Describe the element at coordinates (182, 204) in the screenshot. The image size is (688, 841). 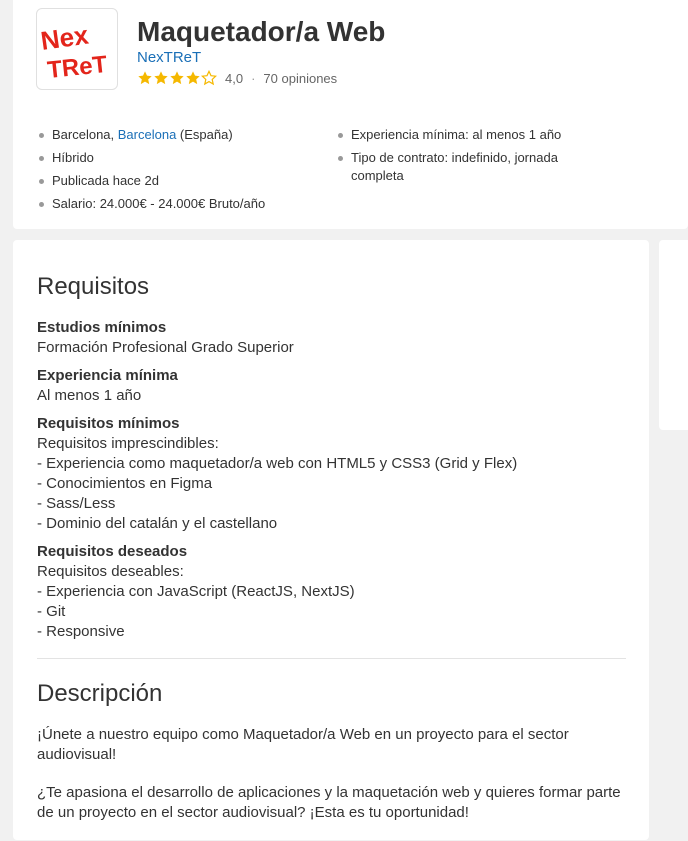
I see `salary-fact: Salario: 24.000€ - 24.000€ Bruto/año` at that location.